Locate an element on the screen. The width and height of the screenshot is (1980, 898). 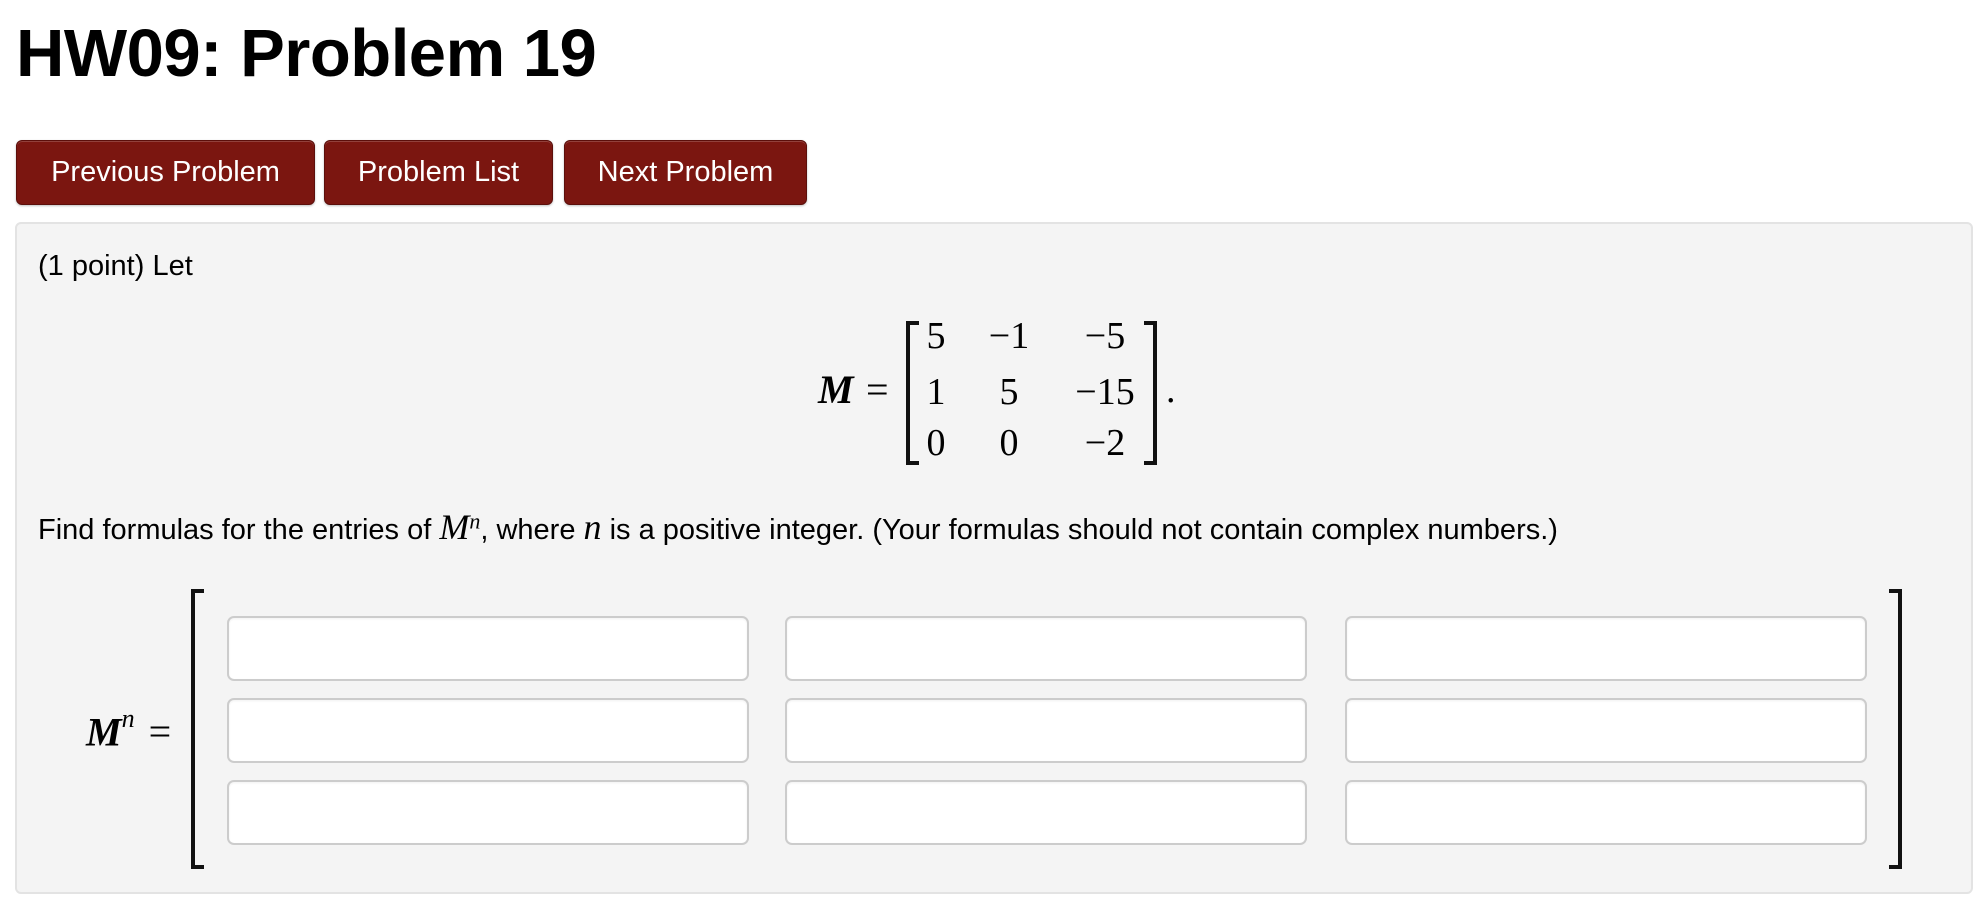
answer-input-r3c2 is located at coordinates (1046, 812).